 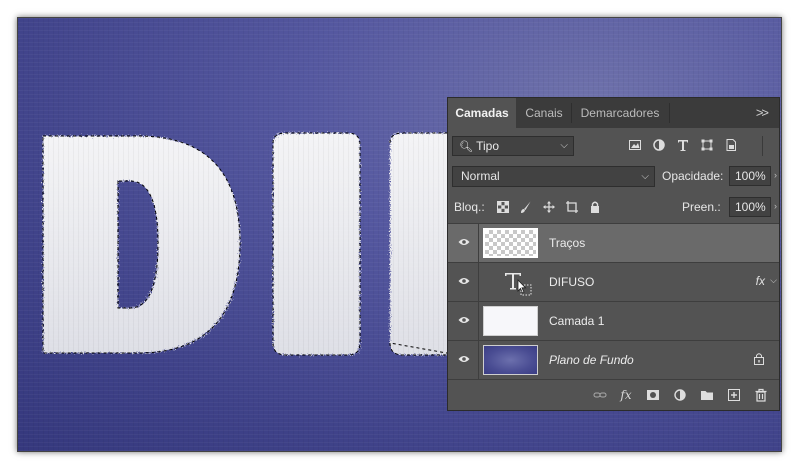 I want to click on layer-name: Traços, so click(x=567, y=243).